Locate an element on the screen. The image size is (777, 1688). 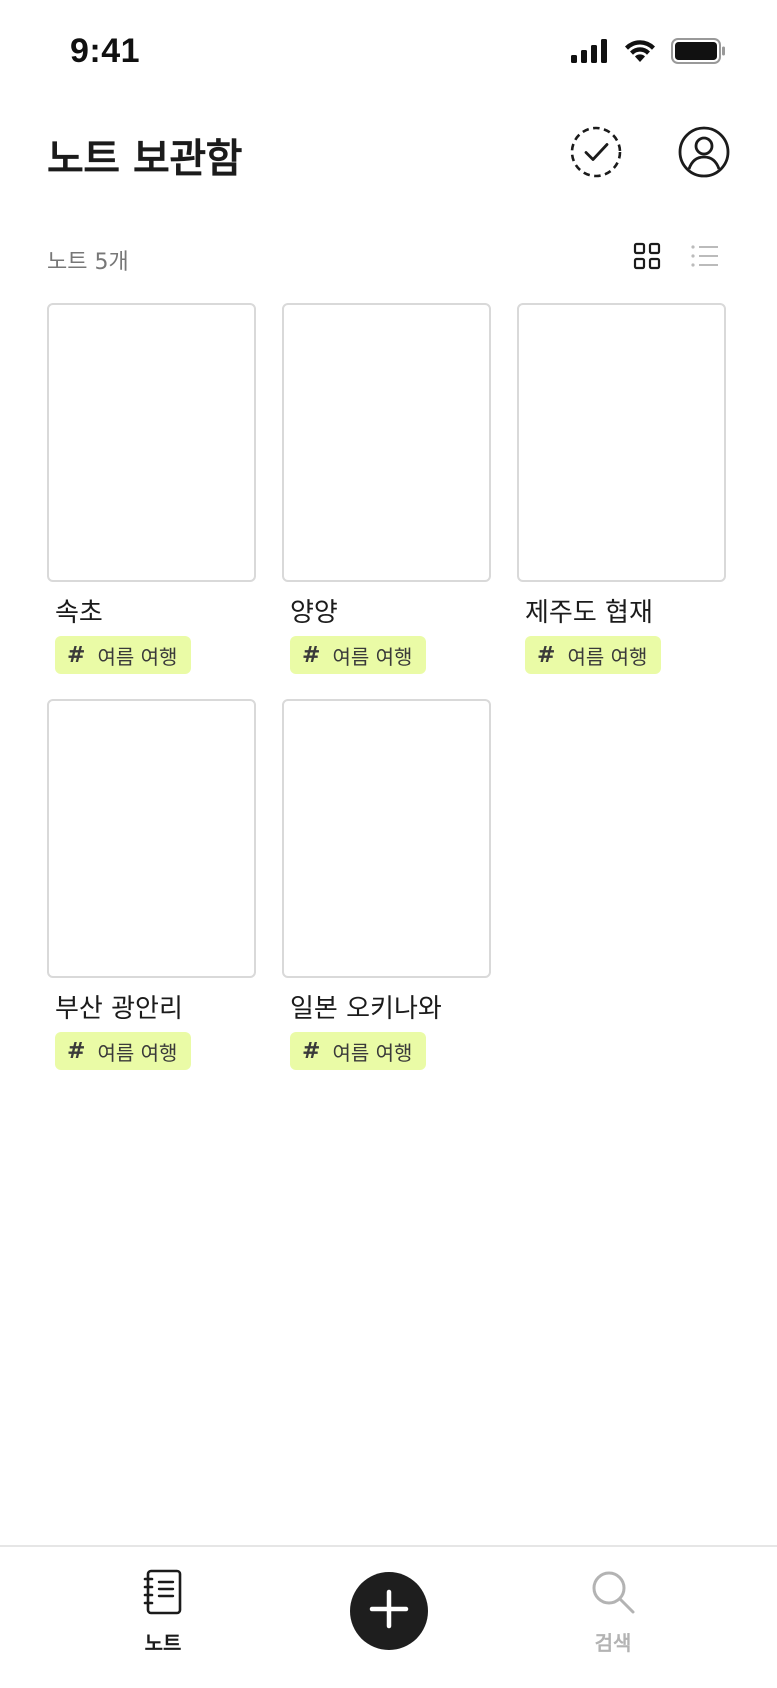
note-card: 부산 광안리 # 여름 여행 is located at coordinates (151, 897).